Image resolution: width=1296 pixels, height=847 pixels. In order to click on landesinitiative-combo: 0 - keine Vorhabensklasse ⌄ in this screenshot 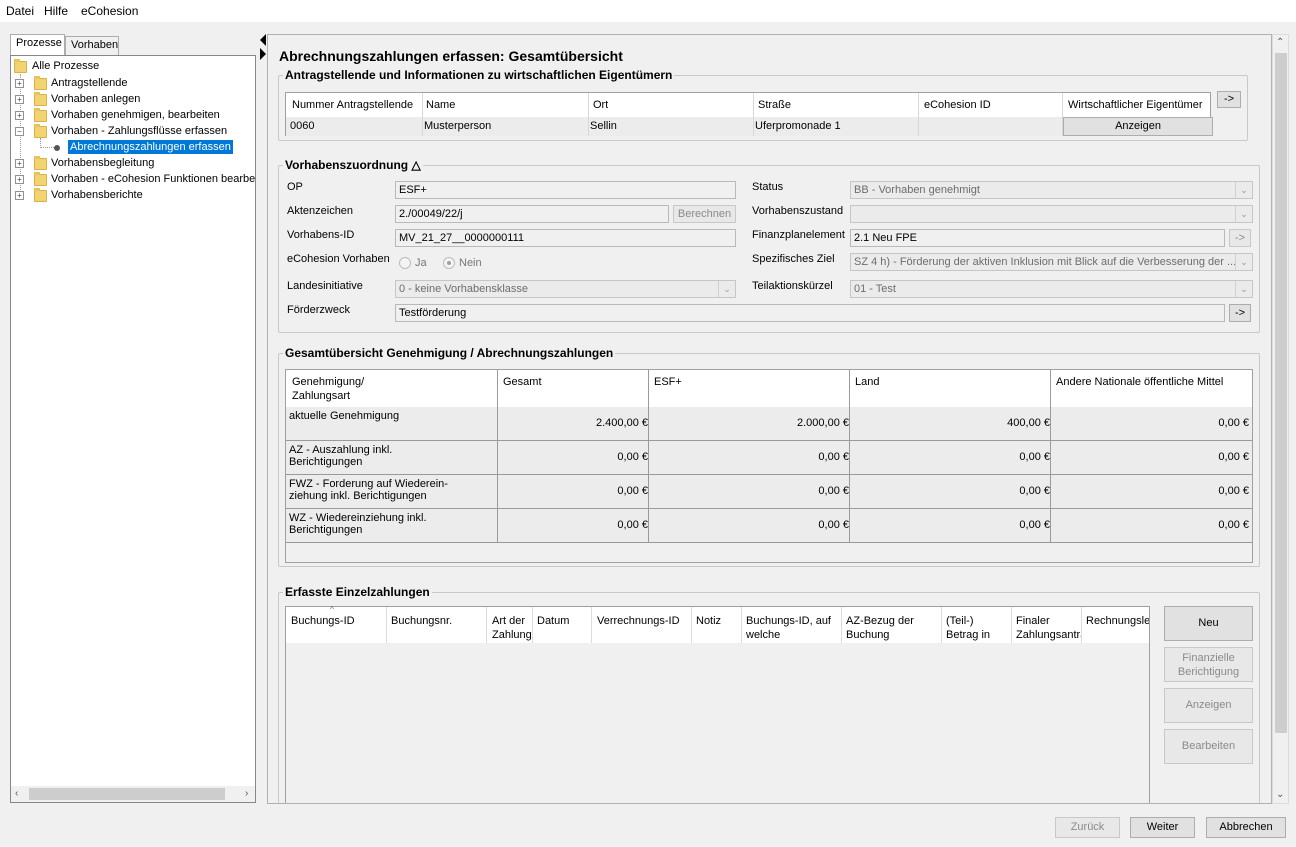, I will do `click(565, 289)`.